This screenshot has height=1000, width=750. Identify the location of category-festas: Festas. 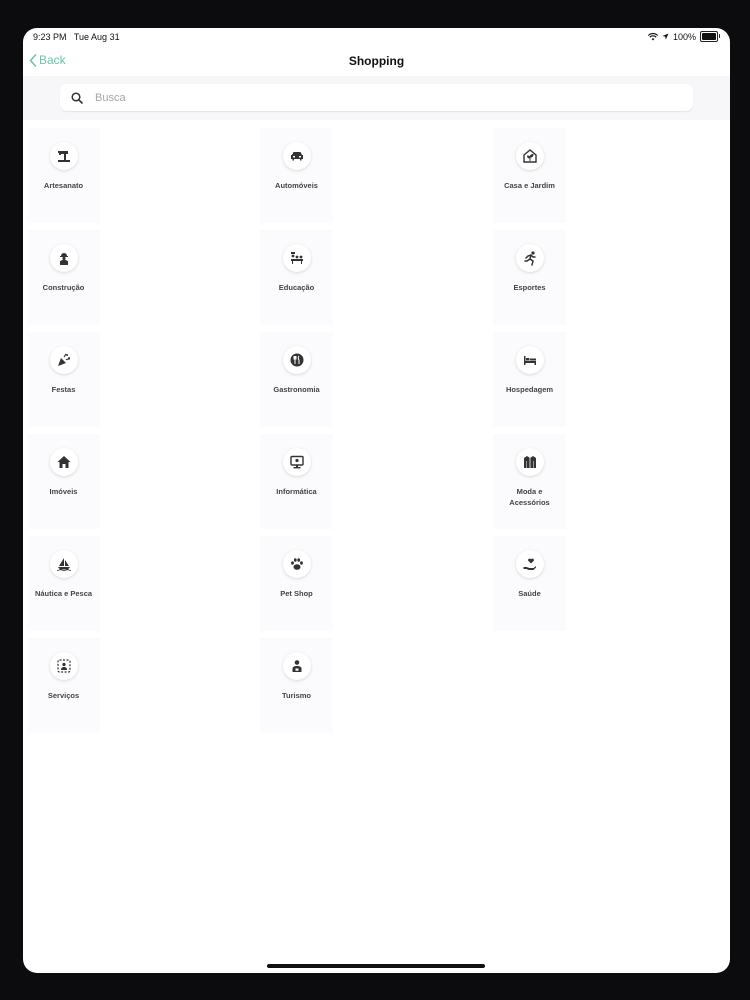
(63, 379).